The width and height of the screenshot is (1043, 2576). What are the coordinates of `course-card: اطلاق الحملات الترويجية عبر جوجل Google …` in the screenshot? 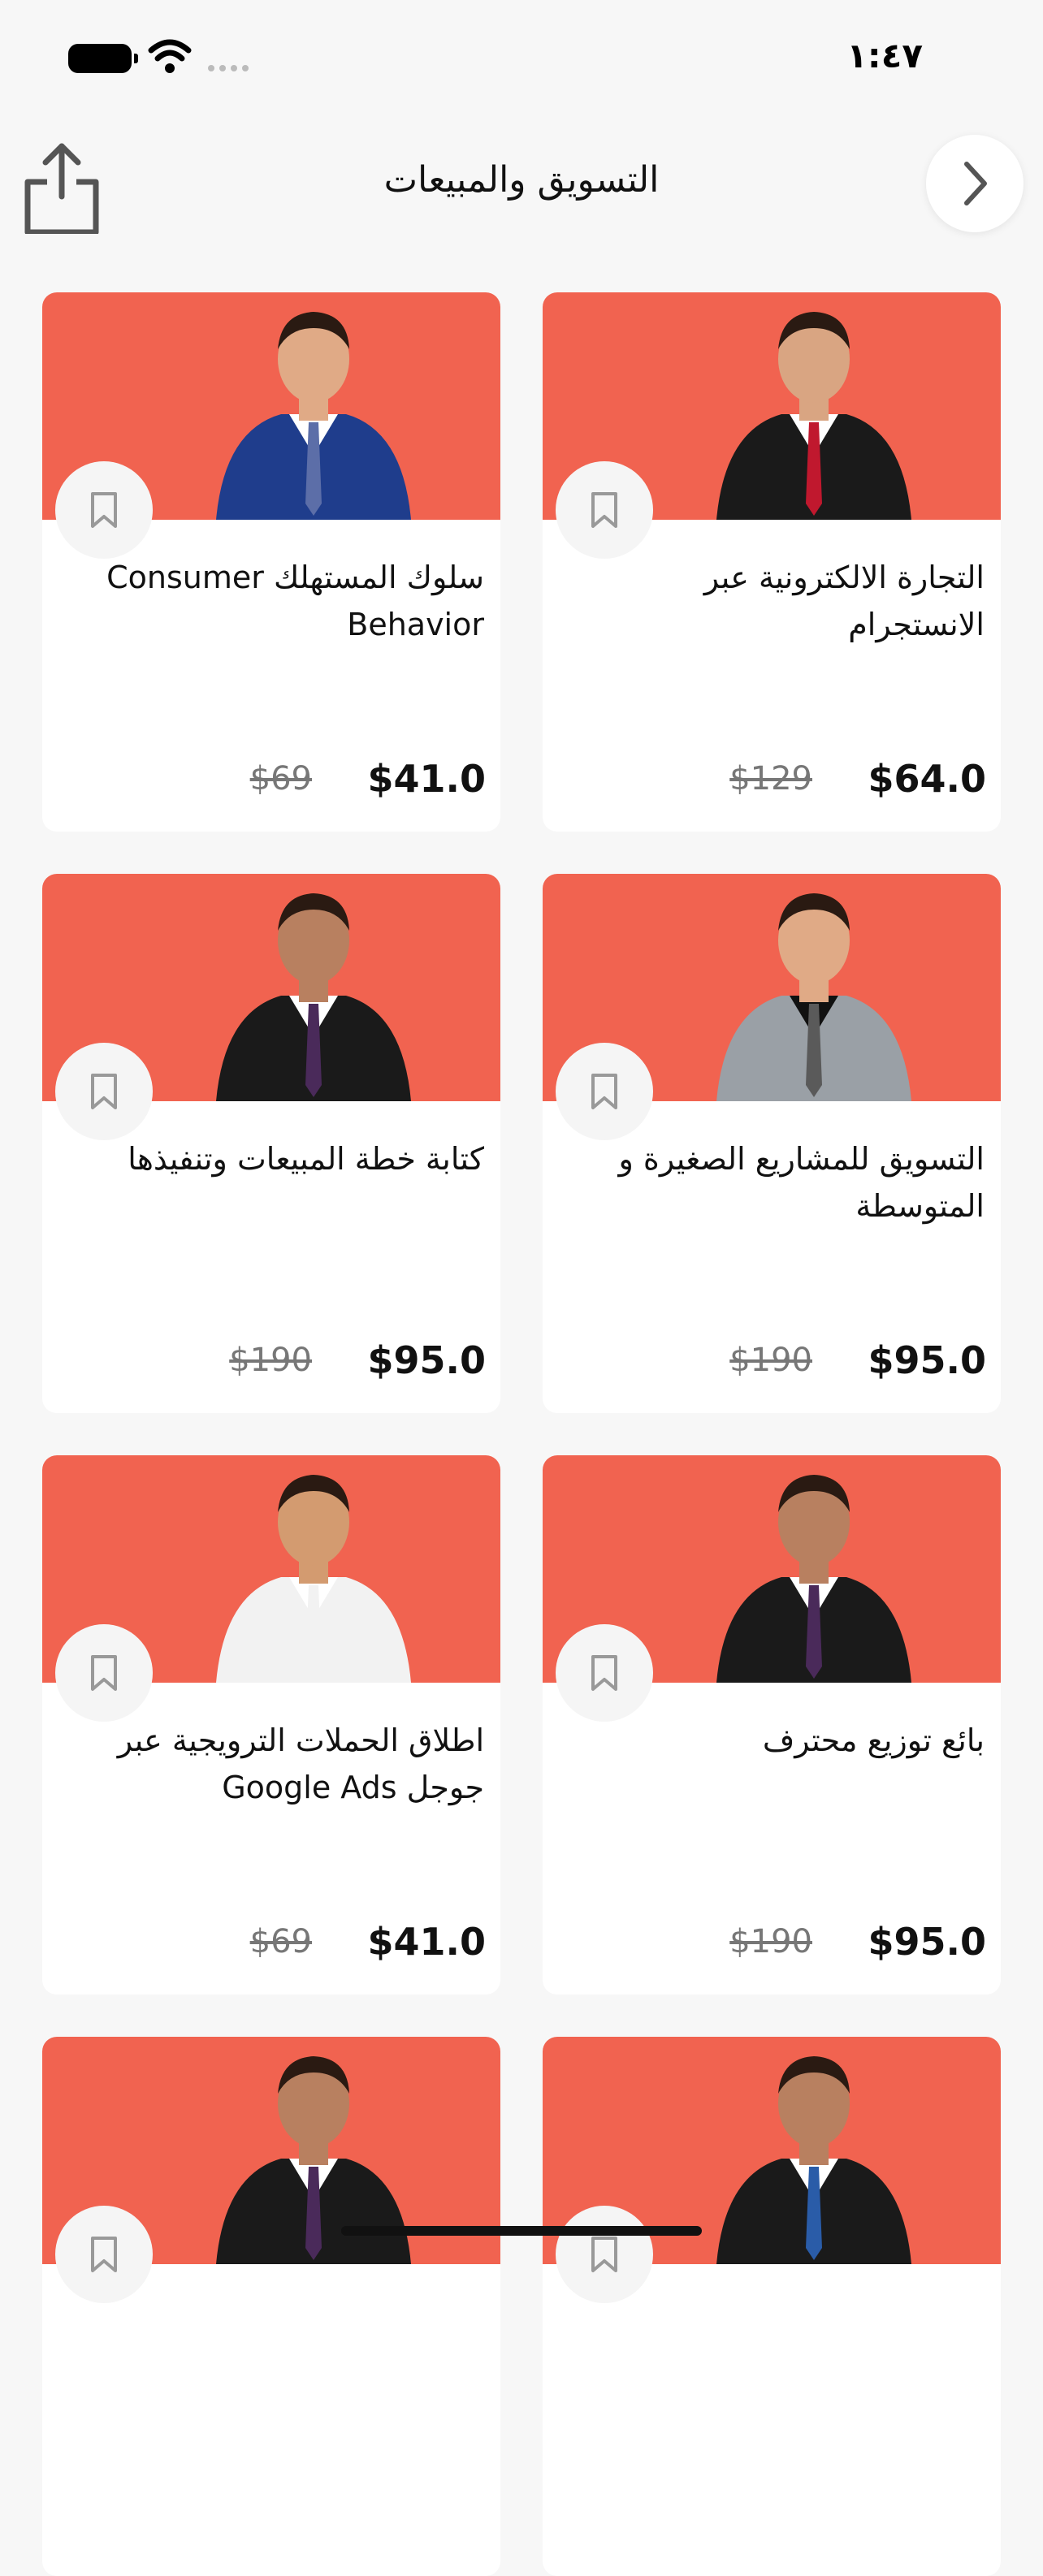 It's located at (271, 1725).